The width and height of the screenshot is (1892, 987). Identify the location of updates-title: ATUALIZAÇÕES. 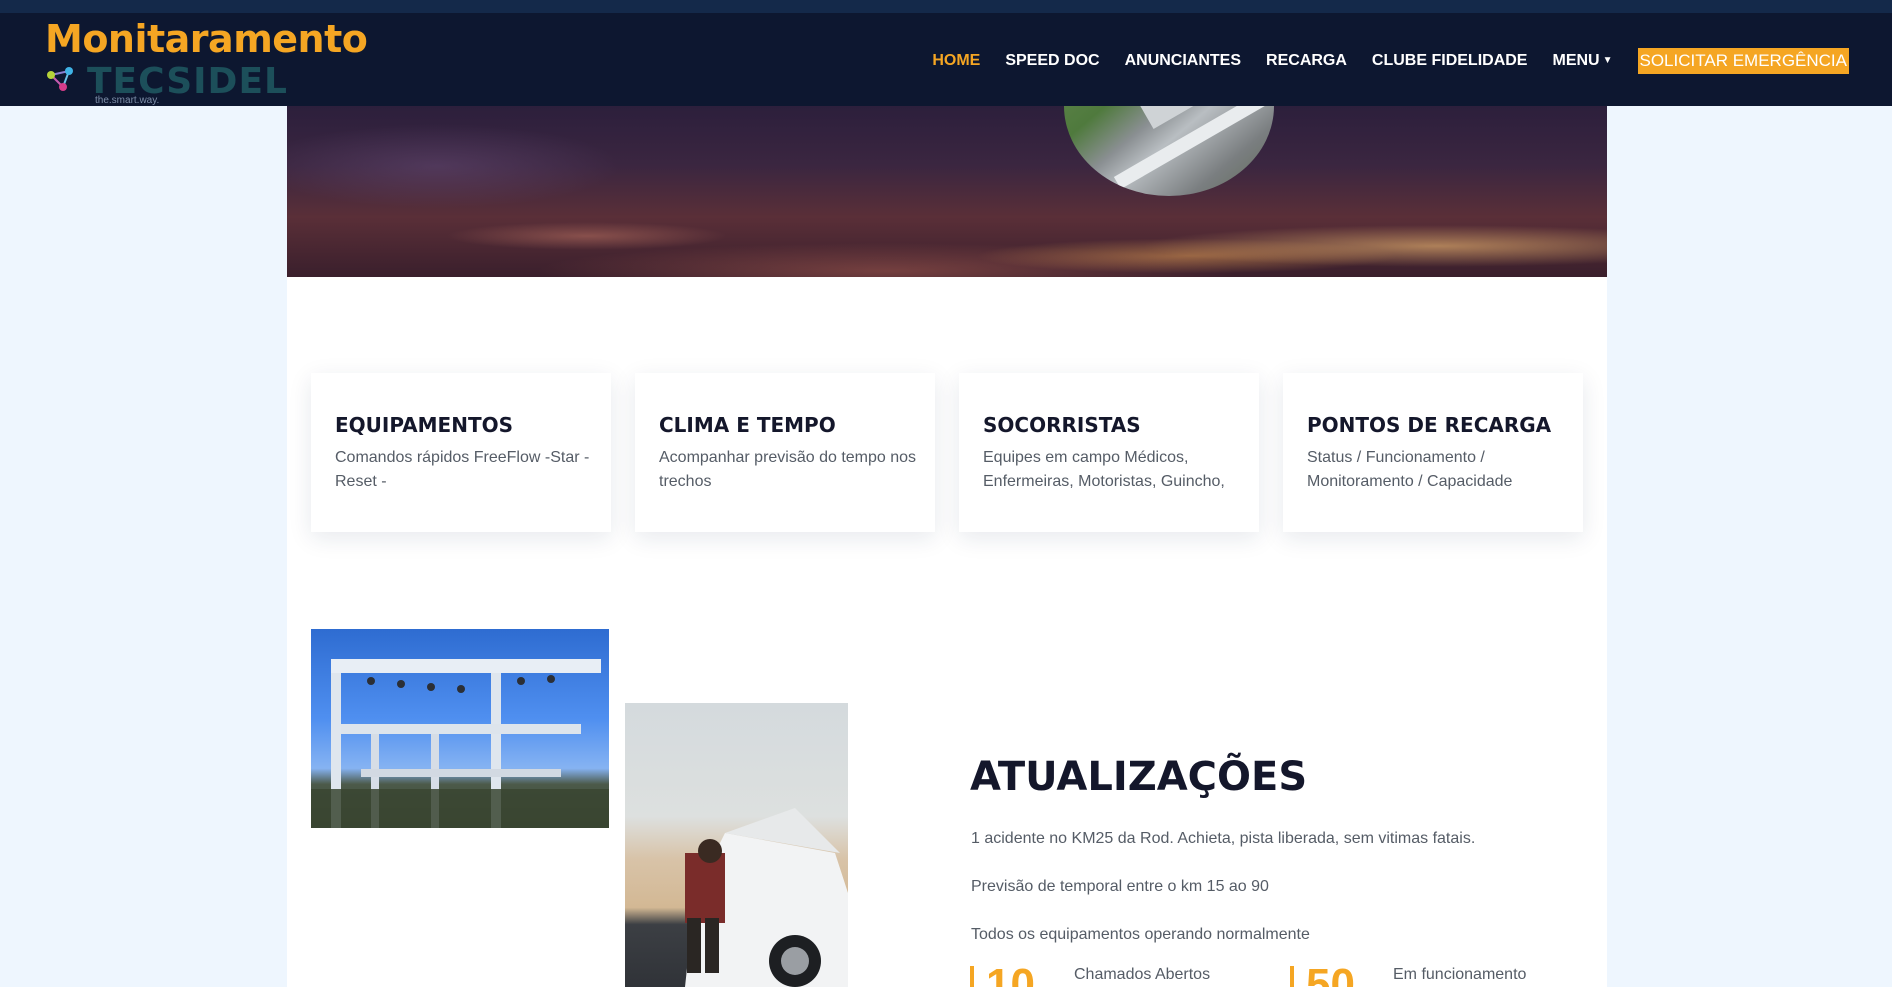
(1139, 777).